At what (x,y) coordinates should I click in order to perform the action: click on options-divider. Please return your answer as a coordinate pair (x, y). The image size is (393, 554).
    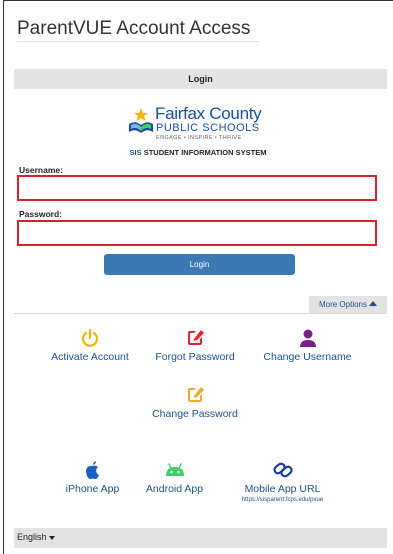
    Looking at the image, I should click on (200, 313).